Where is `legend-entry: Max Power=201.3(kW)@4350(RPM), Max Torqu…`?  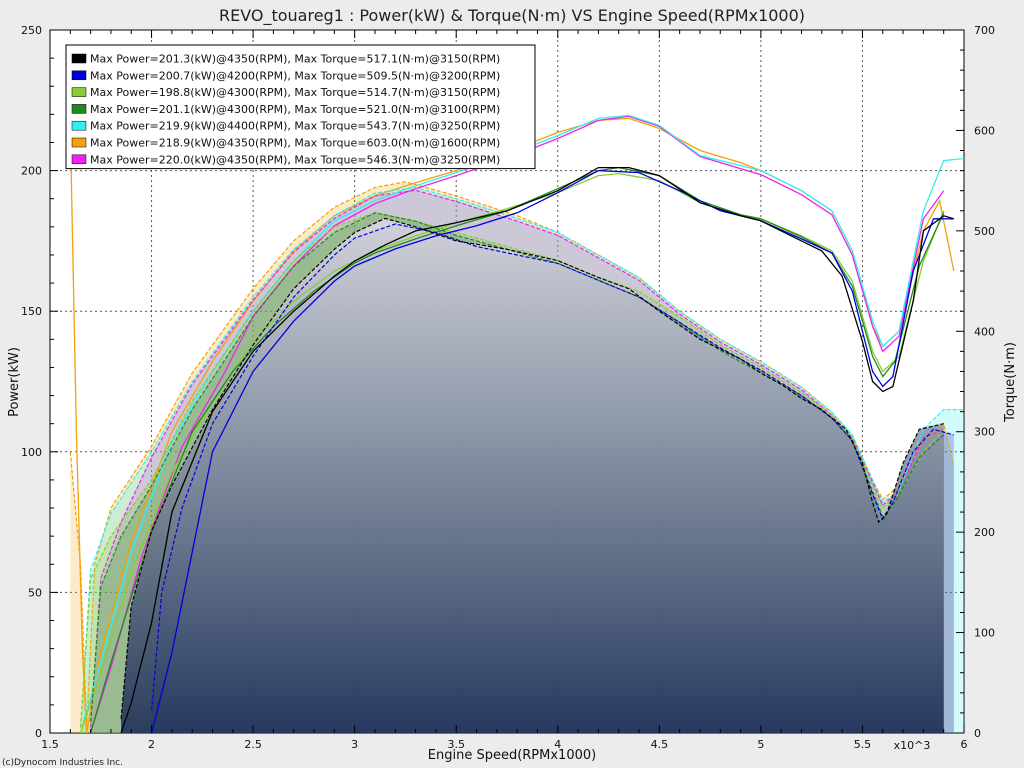 legend-entry: Max Power=201.3(kW)@4350(RPM), Max Torqu… is located at coordinates (295, 59).